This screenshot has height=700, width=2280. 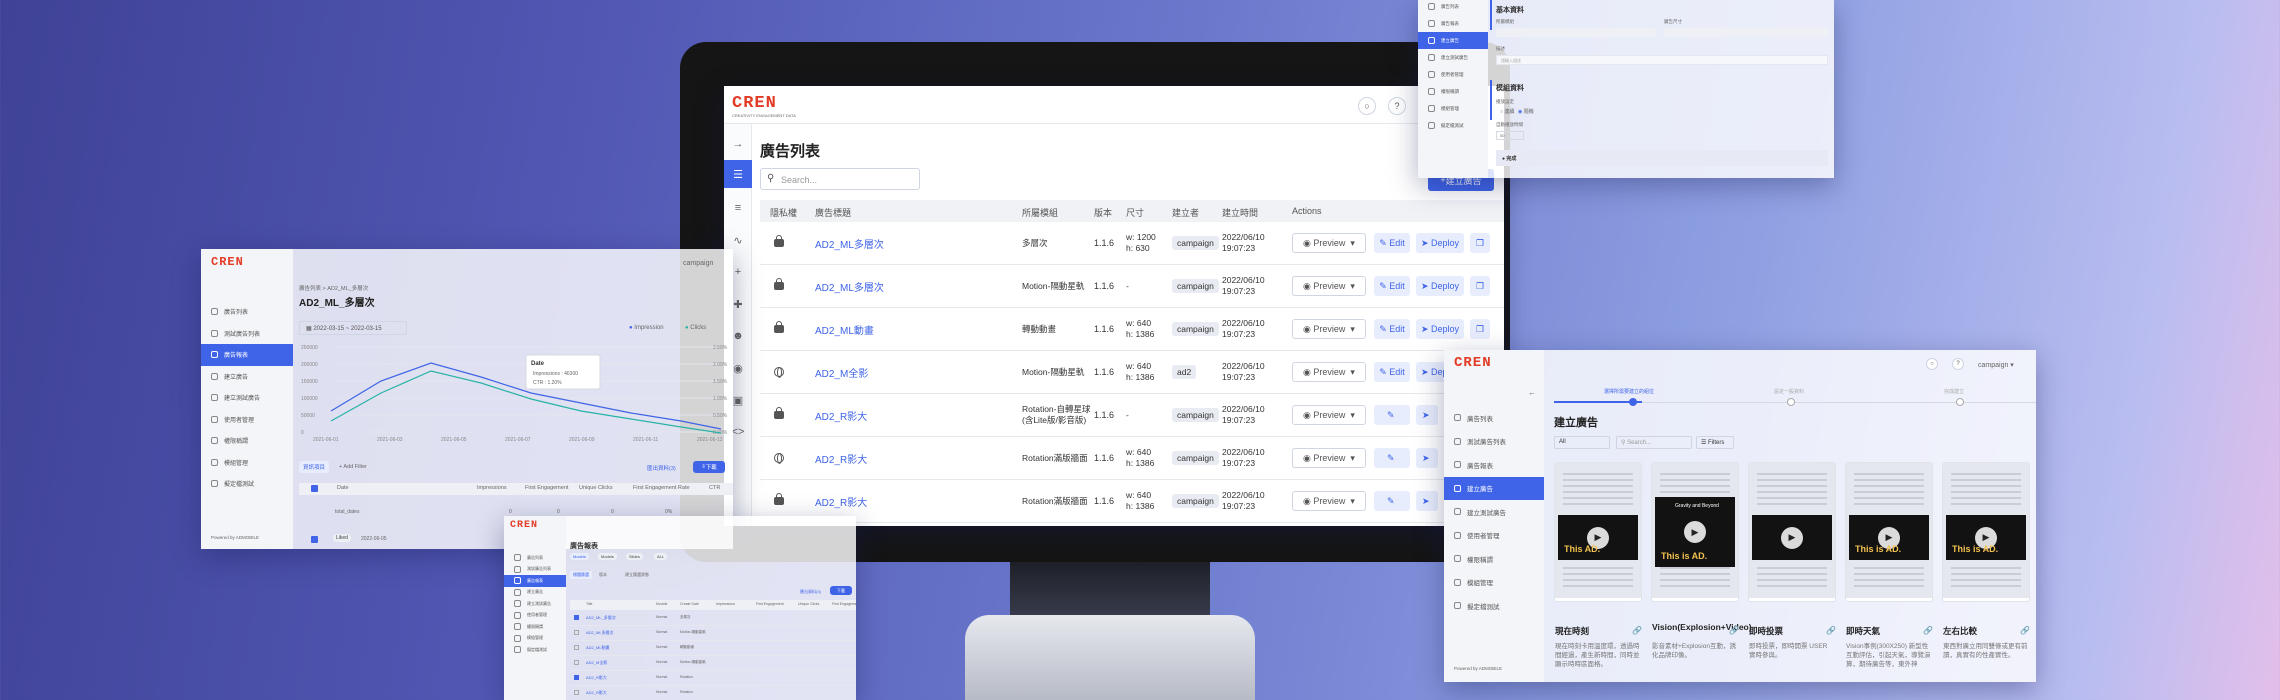 I want to click on notification-bell-icon: ○, so click(x=1367, y=106).